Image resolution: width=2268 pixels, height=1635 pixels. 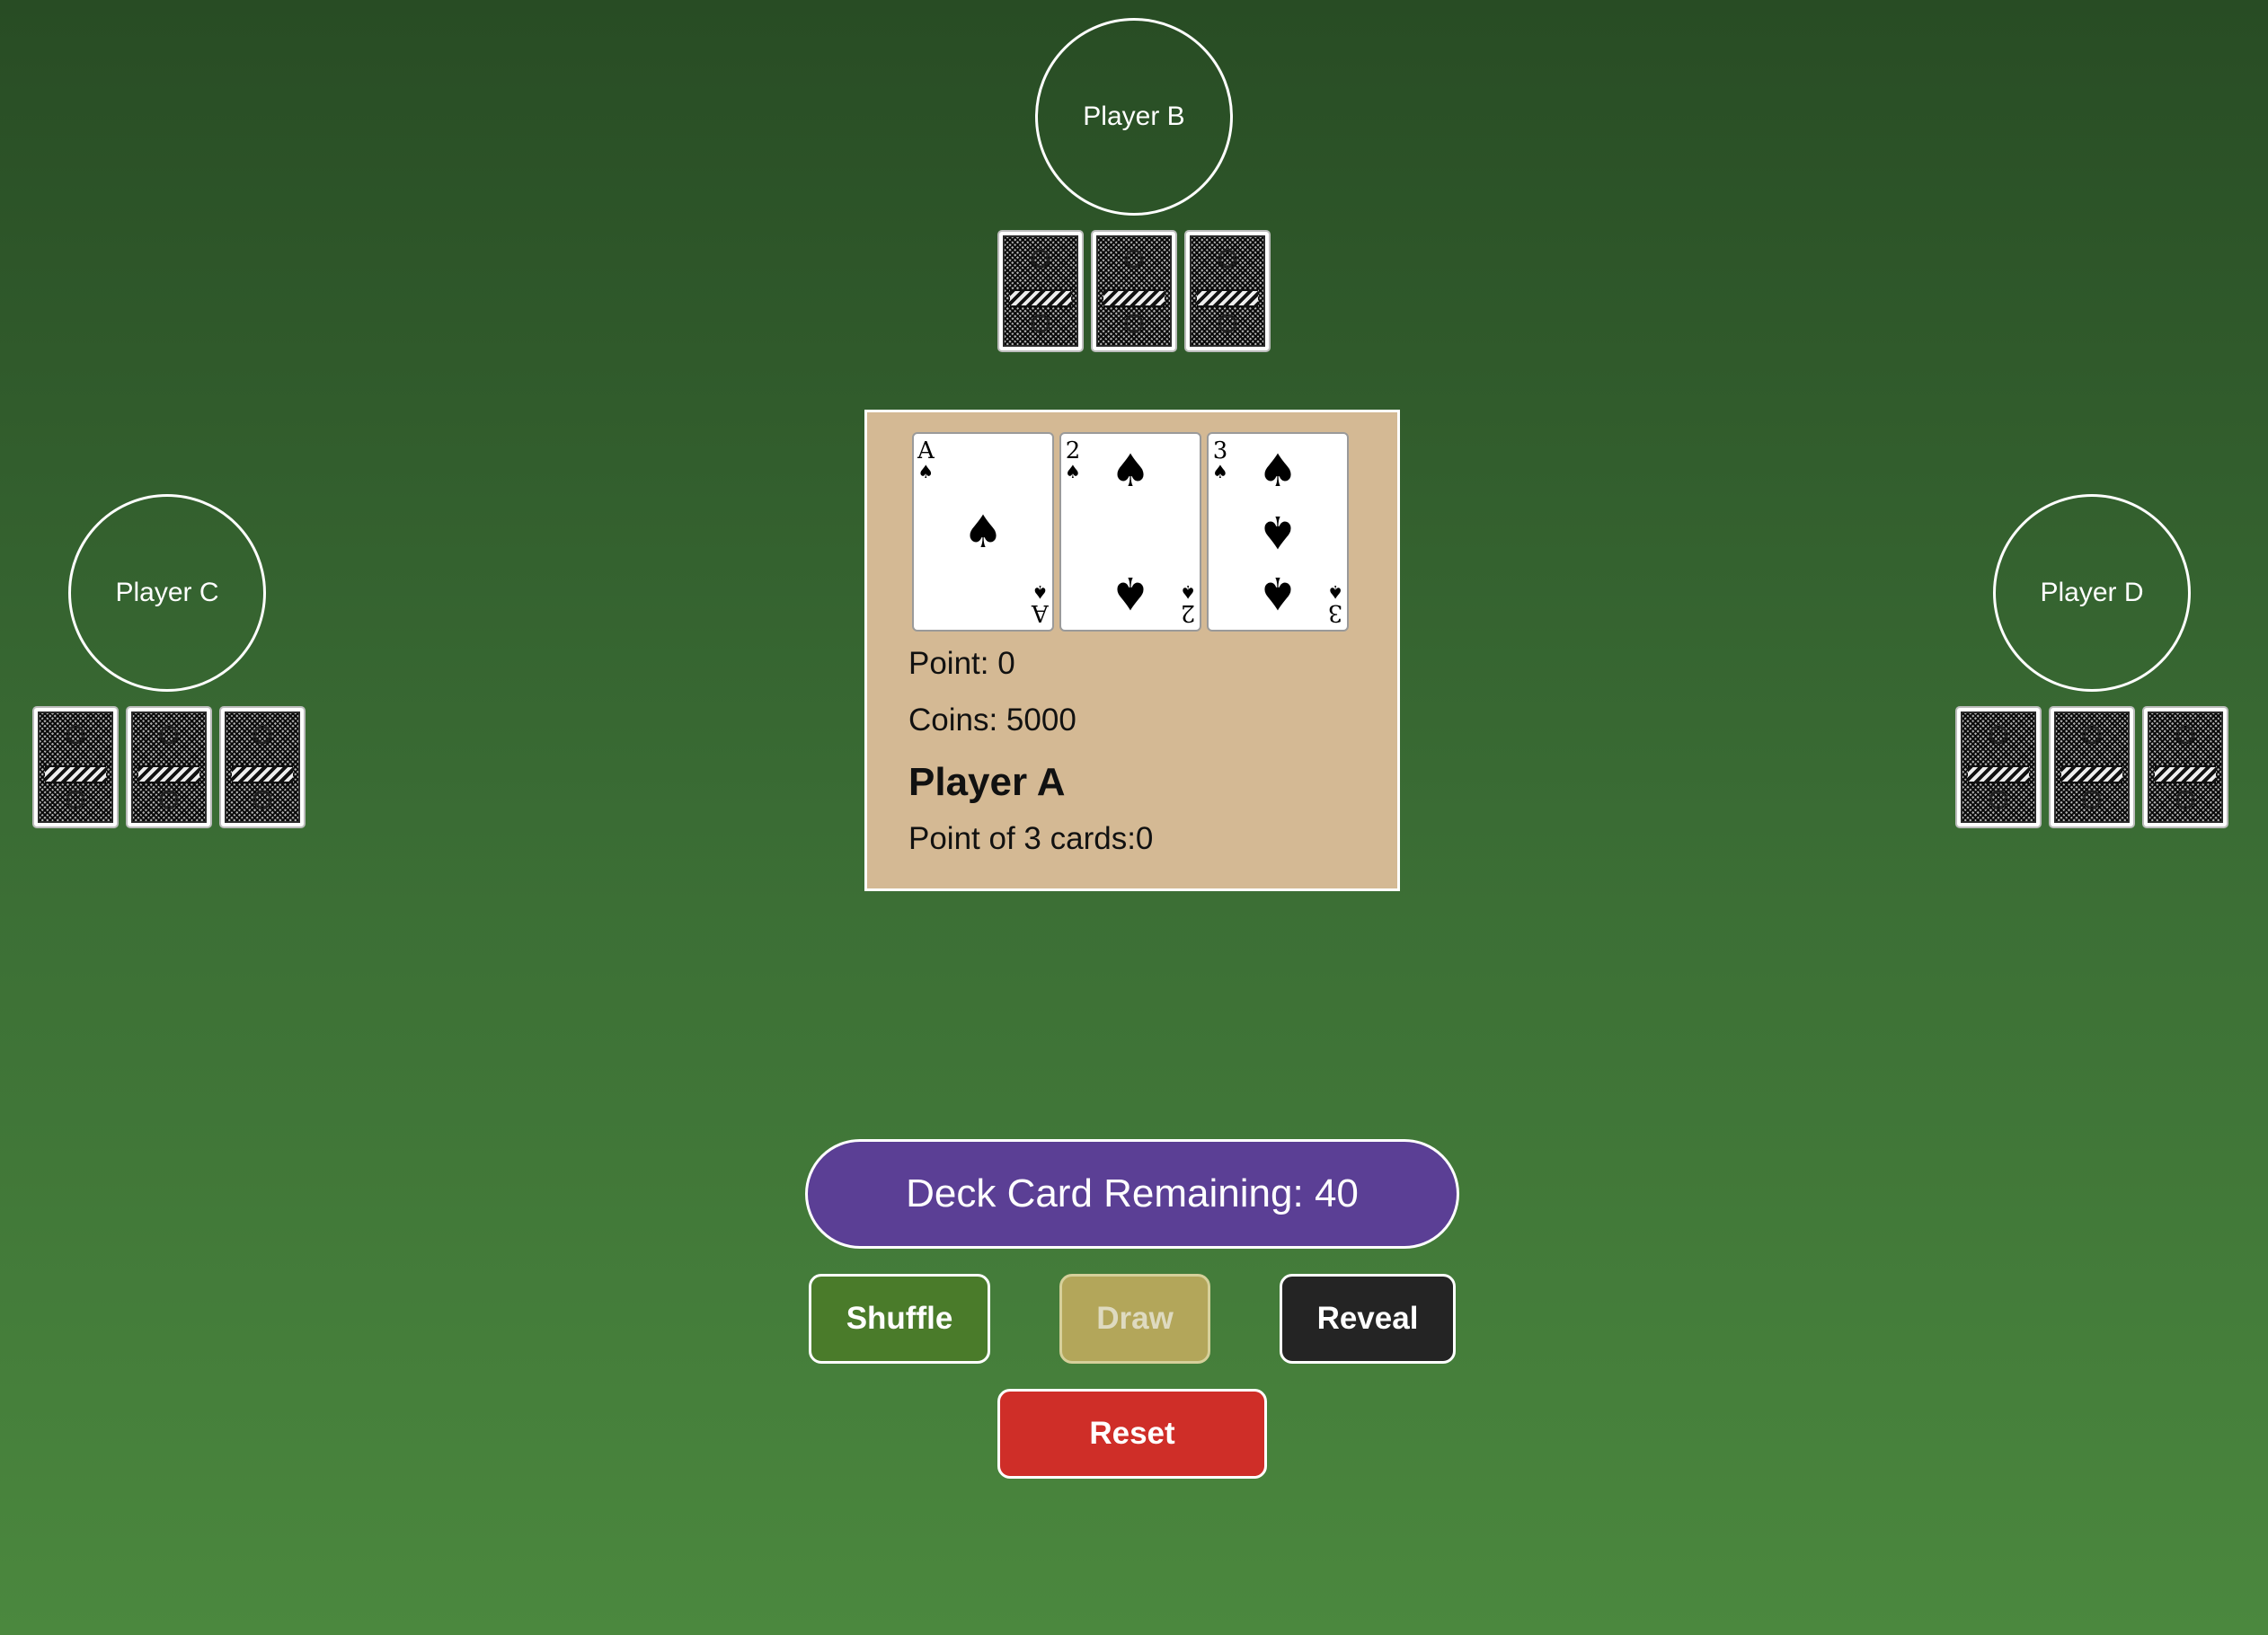 What do you see at coordinates (1031, 838) in the screenshot?
I see `three-card-point-text: Point of 3 cards:0` at bounding box center [1031, 838].